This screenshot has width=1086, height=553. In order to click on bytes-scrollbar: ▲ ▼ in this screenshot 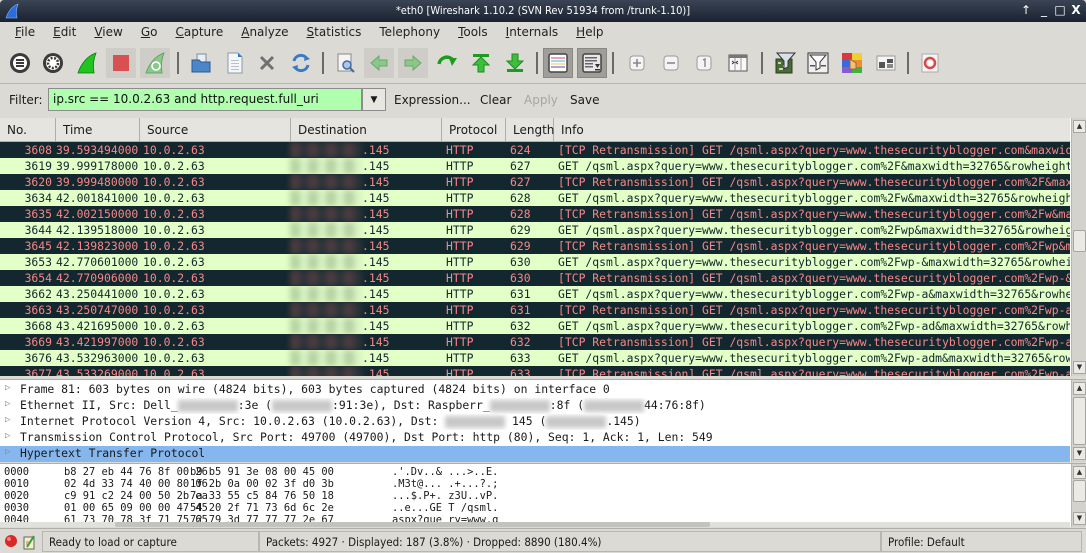, I will do `click(1078, 495)`.